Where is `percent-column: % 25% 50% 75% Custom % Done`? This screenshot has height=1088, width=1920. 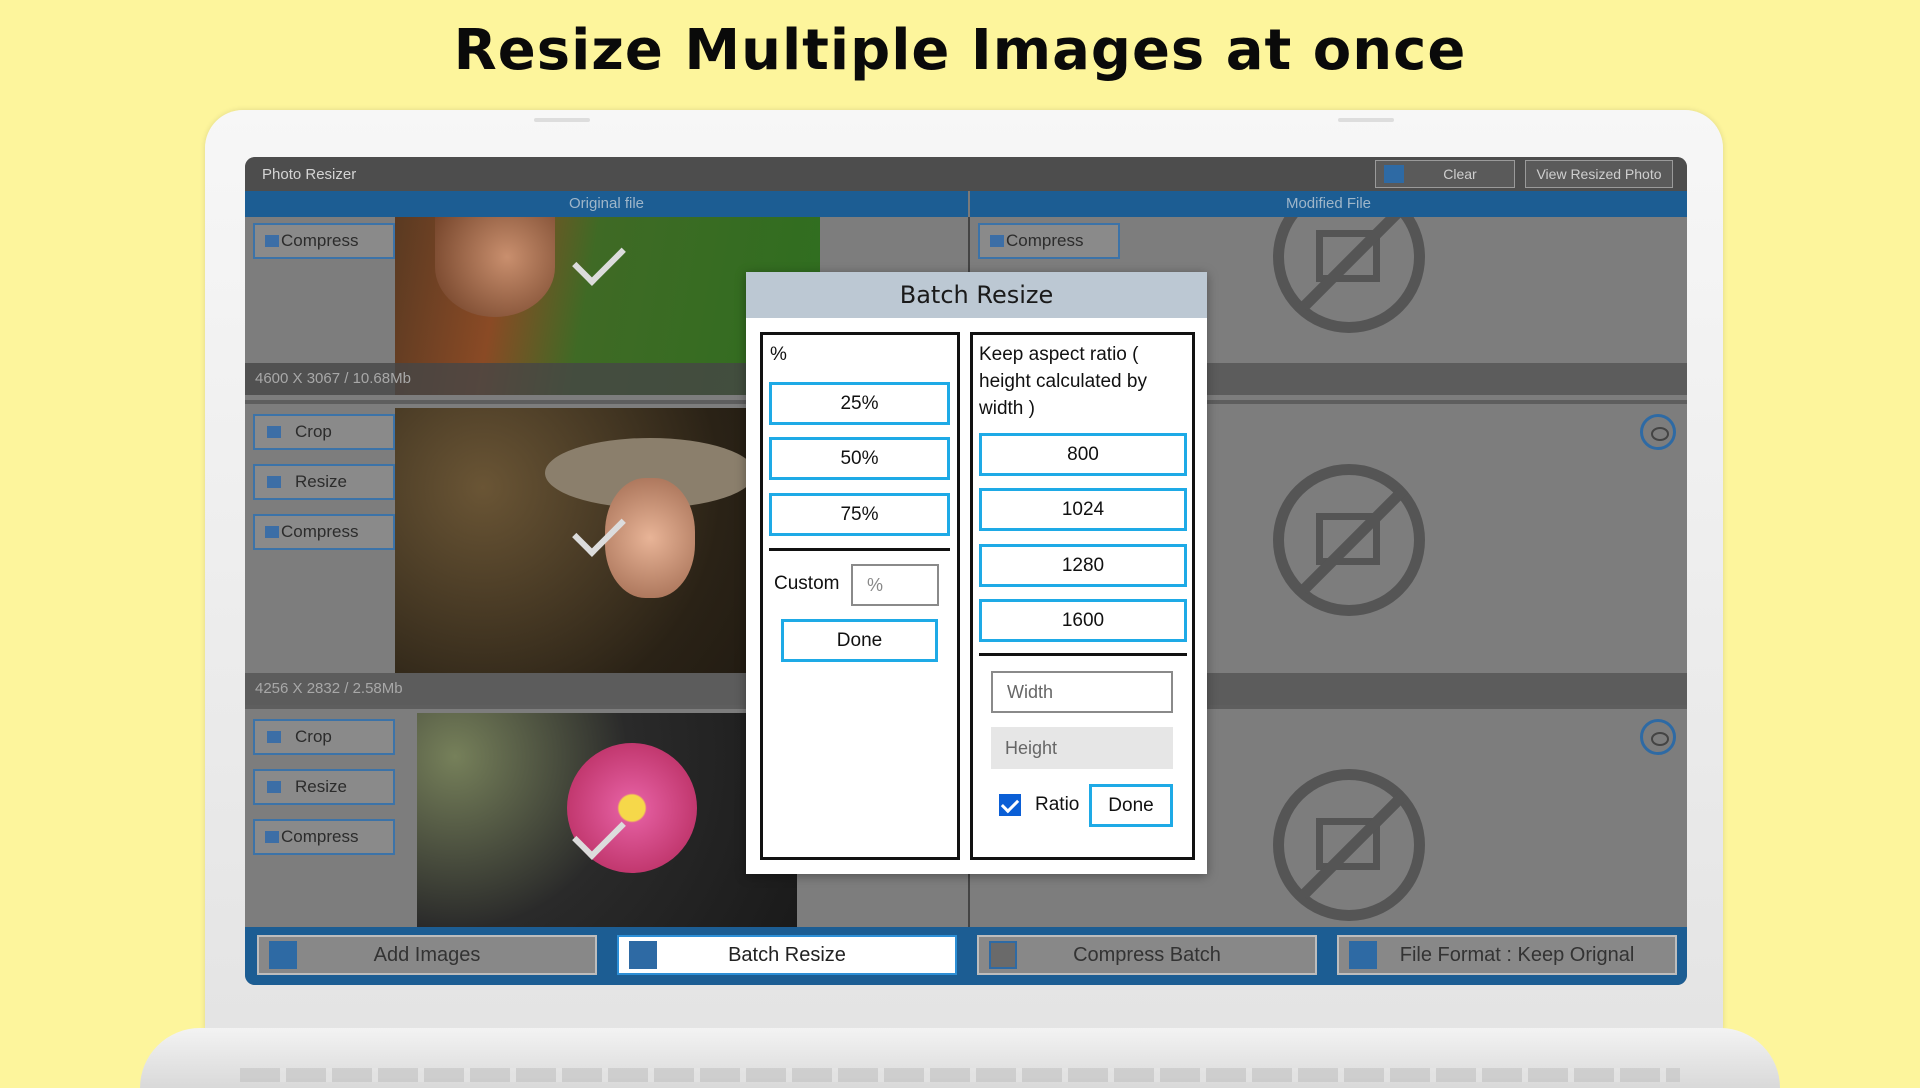 percent-column: % 25% 50% 75% Custom % Done is located at coordinates (860, 596).